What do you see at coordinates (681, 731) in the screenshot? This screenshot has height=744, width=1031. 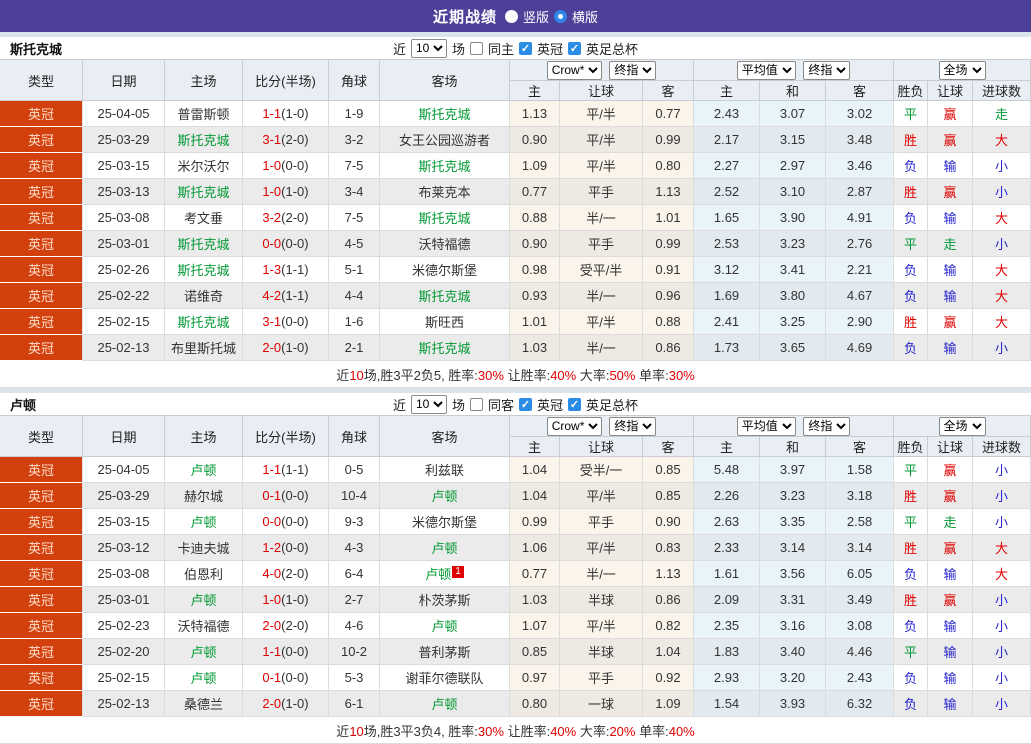 I see `summary-stat-value: 40%` at bounding box center [681, 731].